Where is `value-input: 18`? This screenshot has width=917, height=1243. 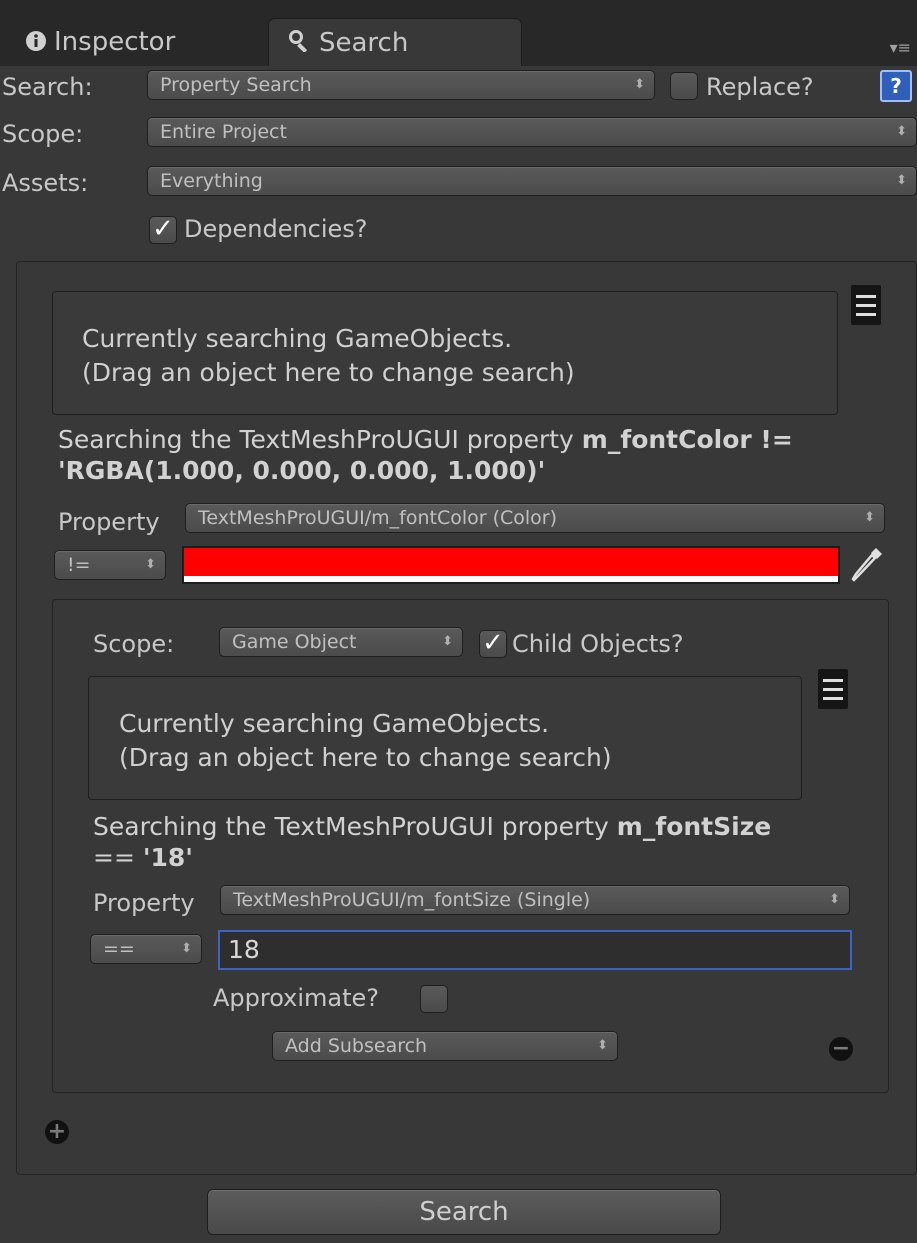
value-input: 18 is located at coordinates (535, 950).